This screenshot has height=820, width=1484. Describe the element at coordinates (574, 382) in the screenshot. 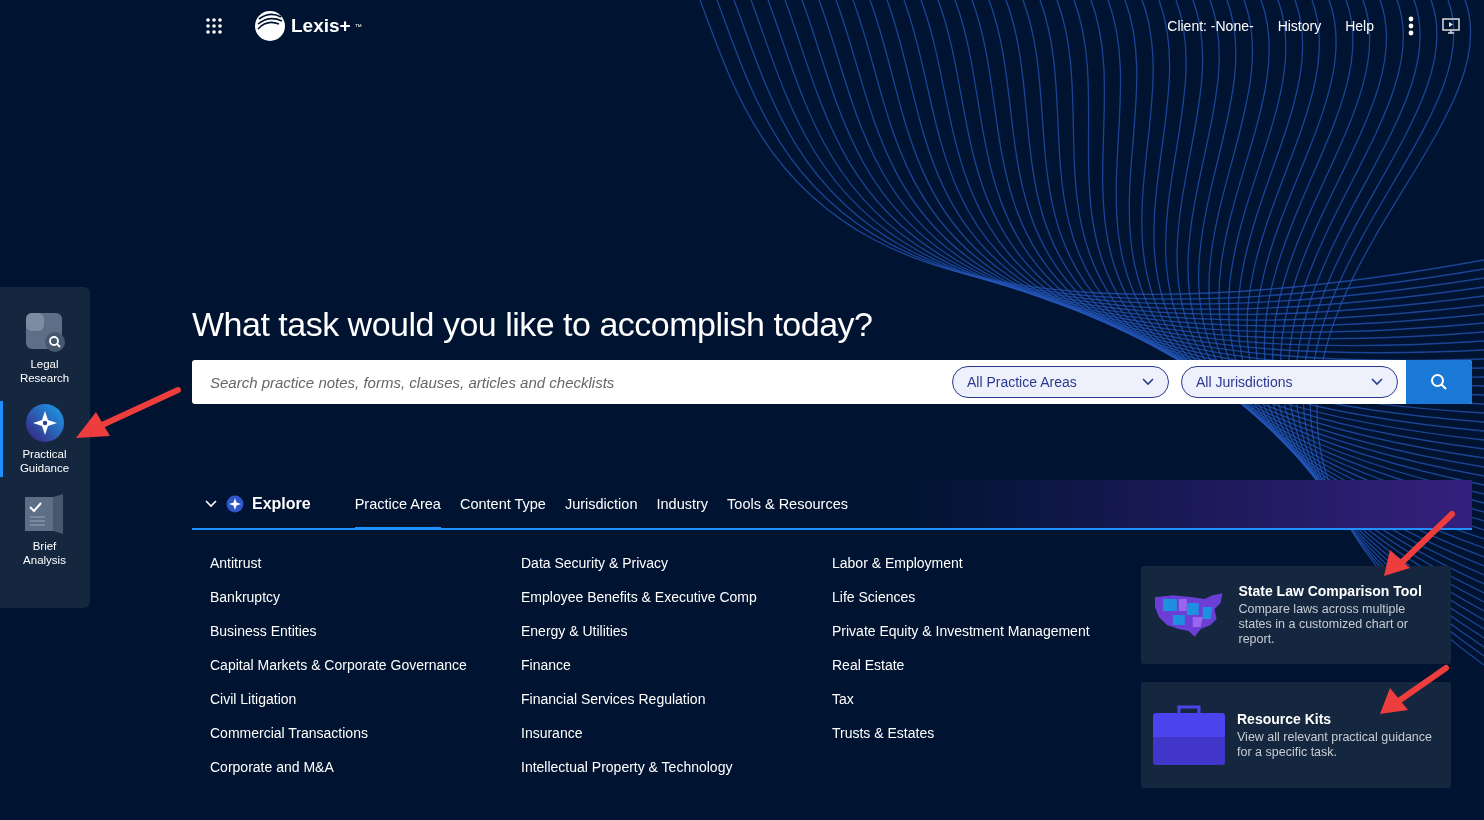

I see `search-field: Search practice notes, forms, clauses, articles and checklists` at that location.